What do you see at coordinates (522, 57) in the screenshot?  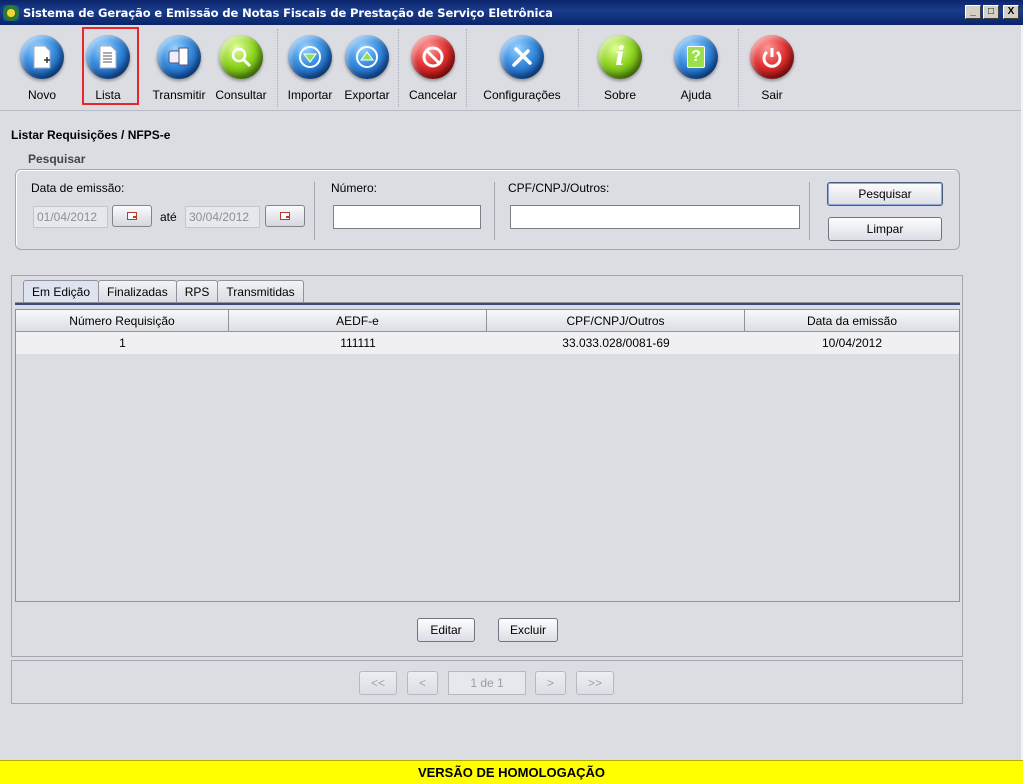 I see `tools-icon` at bounding box center [522, 57].